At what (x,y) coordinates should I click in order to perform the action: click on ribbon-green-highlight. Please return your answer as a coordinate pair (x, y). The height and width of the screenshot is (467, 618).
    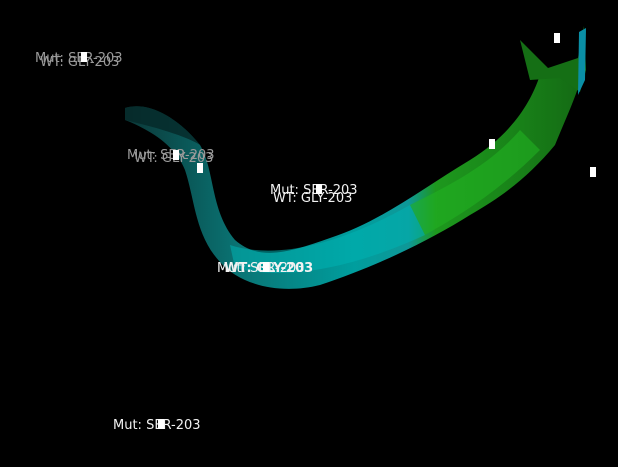
    Looking at the image, I should click on (475, 182).